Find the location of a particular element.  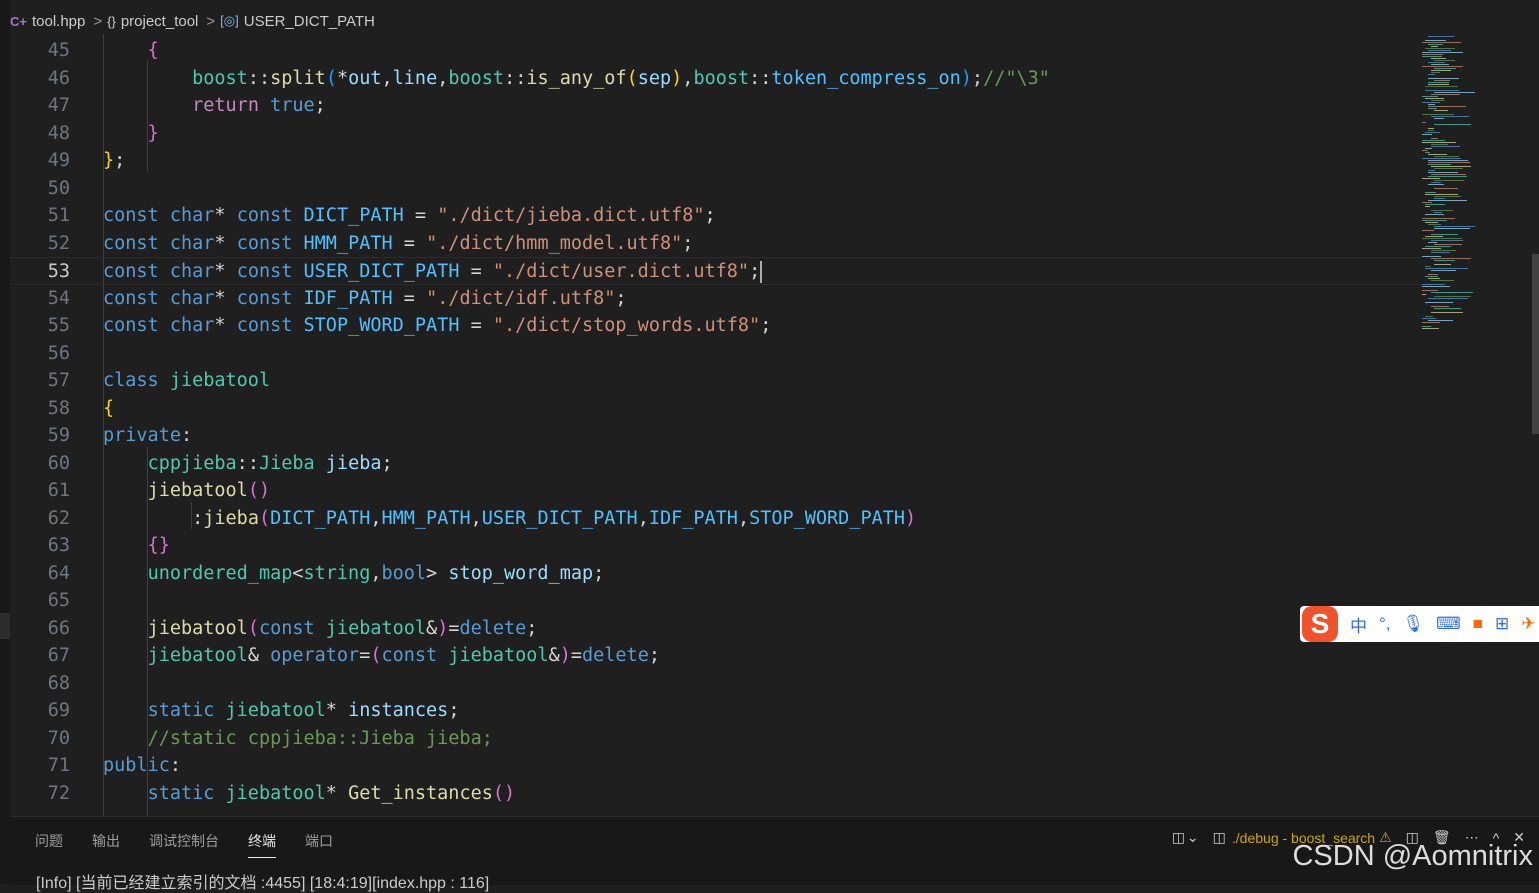

code-line: 63 {} is located at coordinates (716, 546).